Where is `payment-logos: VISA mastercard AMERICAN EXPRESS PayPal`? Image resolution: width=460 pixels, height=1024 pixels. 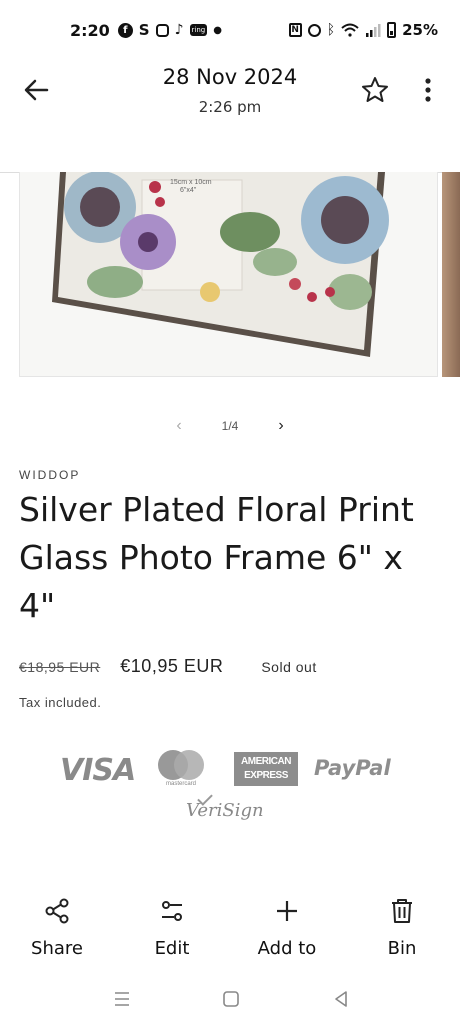 payment-logos: VISA mastercard AMERICAN EXPRESS PayPal is located at coordinates (230, 770).